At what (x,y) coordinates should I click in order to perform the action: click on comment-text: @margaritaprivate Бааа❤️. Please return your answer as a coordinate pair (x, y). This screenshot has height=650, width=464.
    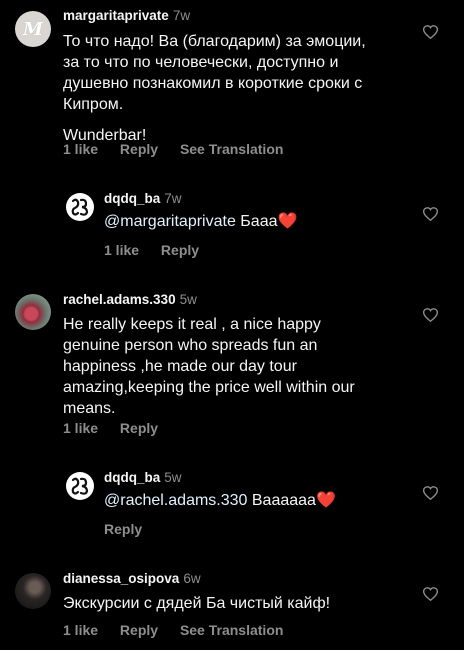
    Looking at the image, I should click on (201, 221).